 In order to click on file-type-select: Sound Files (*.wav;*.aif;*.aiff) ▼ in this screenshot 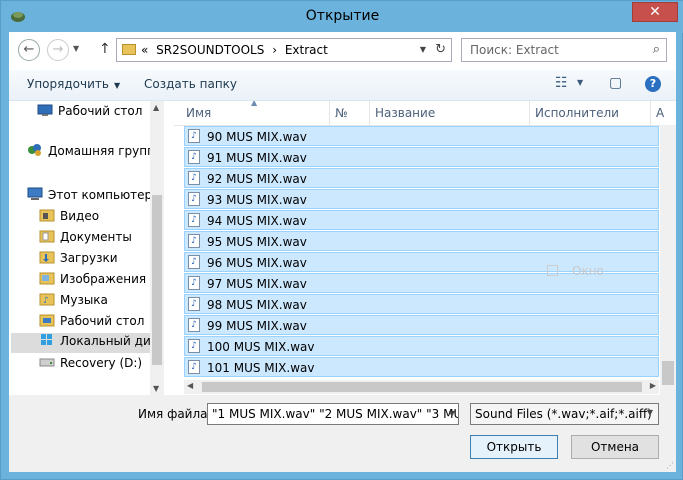, I will do `click(564, 414)`.